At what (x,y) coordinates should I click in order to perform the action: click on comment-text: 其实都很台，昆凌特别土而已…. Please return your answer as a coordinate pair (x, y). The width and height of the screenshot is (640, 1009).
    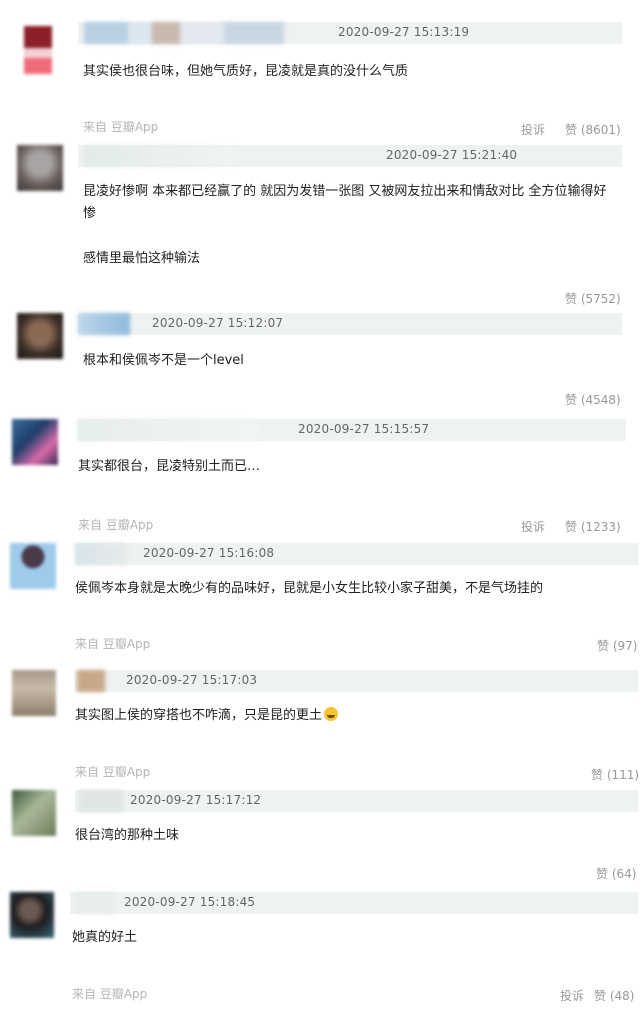
    Looking at the image, I should click on (169, 466).